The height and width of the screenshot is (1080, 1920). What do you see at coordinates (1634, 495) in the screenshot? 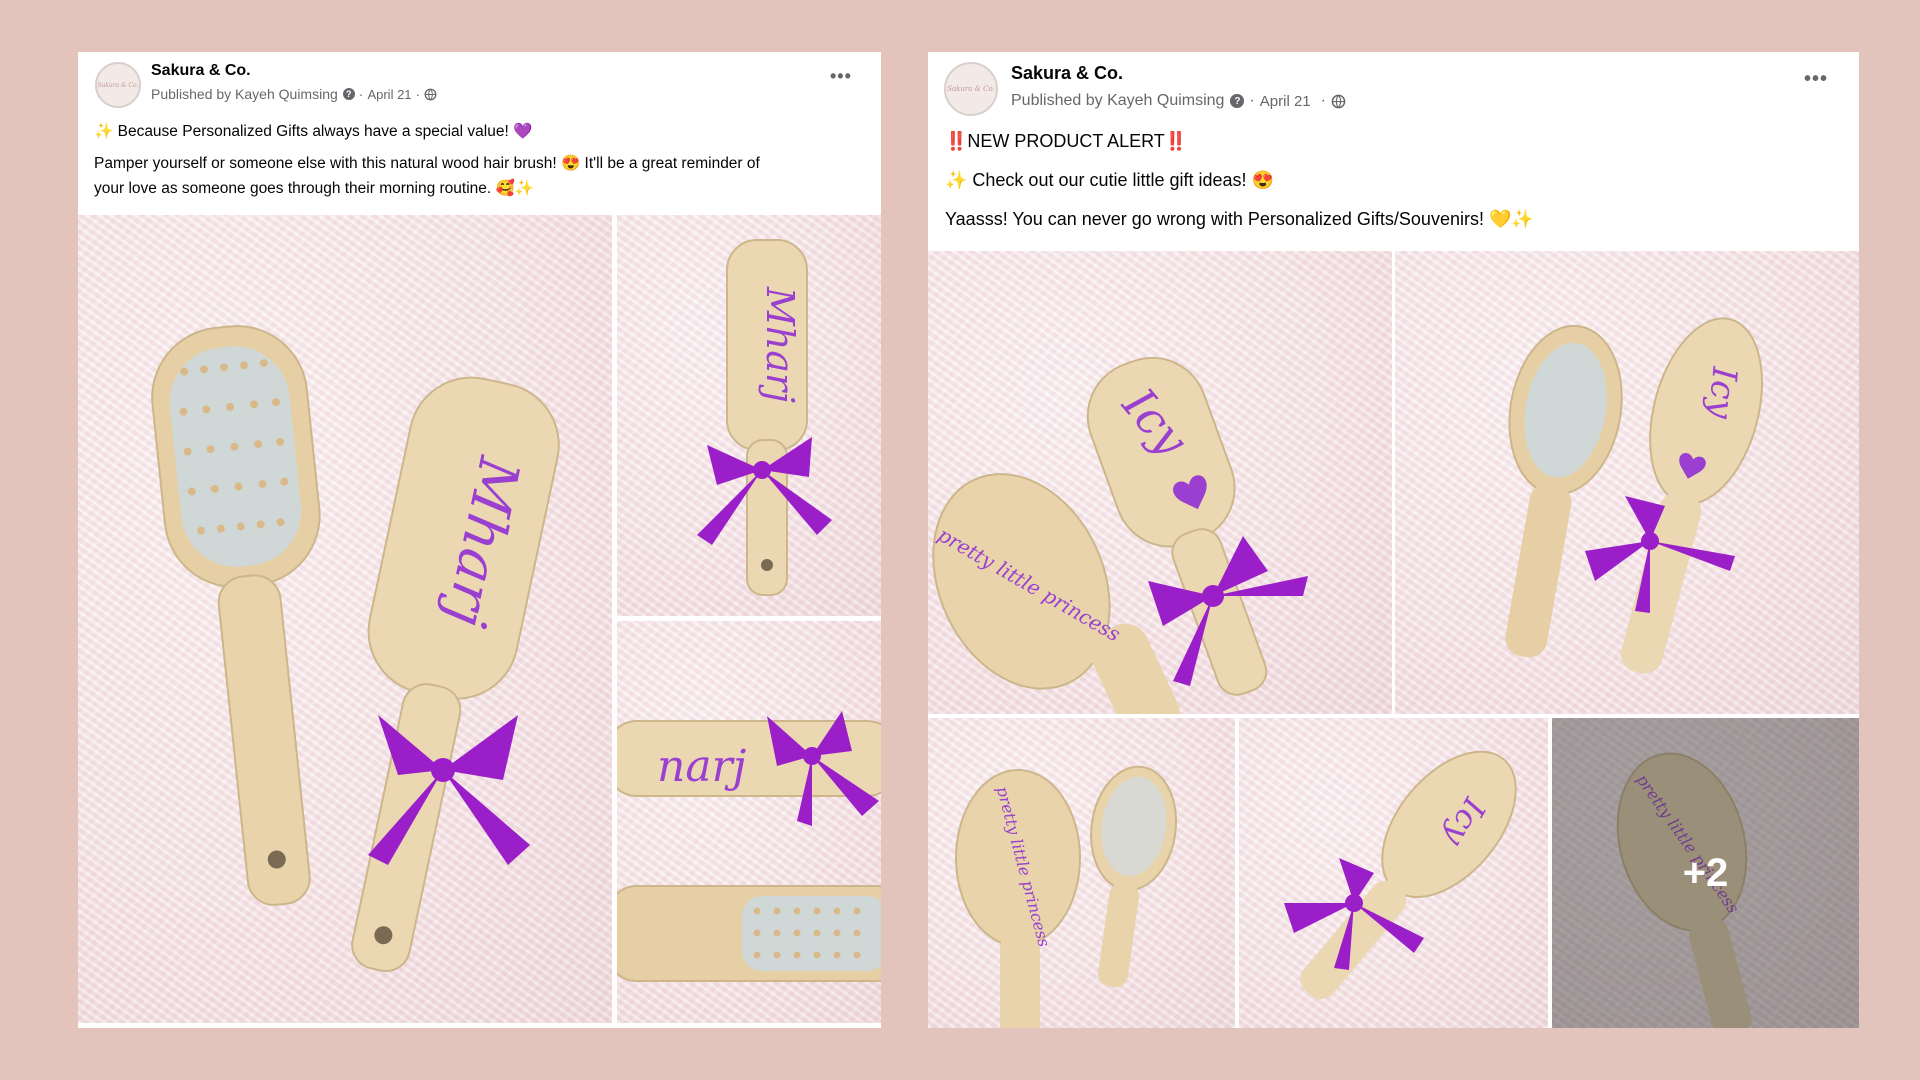
I see `brush-pair-illustration: Icy` at bounding box center [1634, 495].